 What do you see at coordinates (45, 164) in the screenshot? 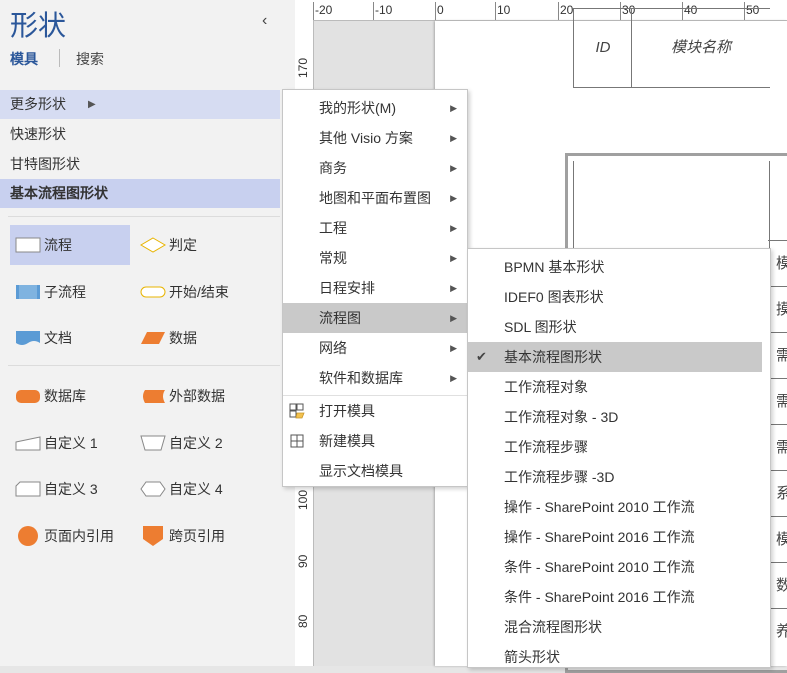
I see `category-label: 甘特图形状` at bounding box center [45, 164].